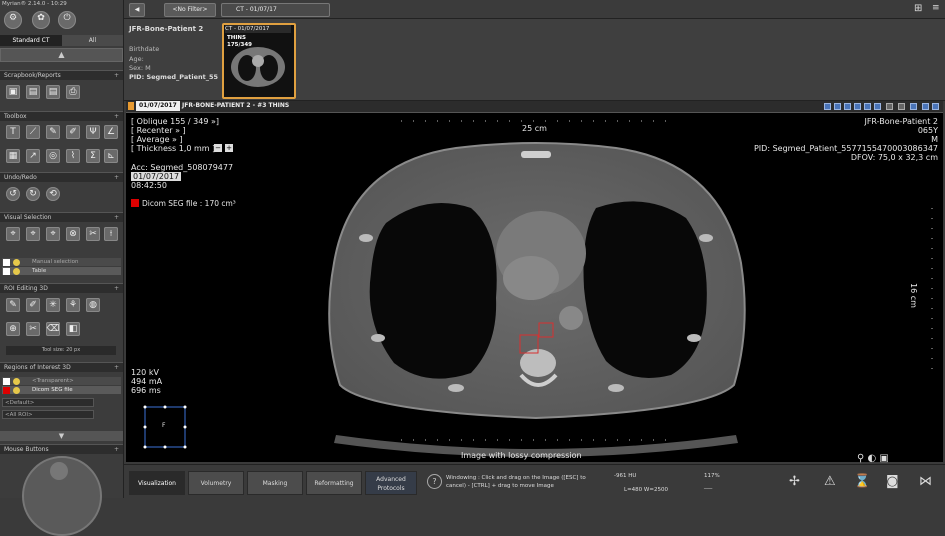  What do you see at coordinates (157, 139) in the screenshot?
I see `average-control: [ Average » ]` at bounding box center [157, 139].